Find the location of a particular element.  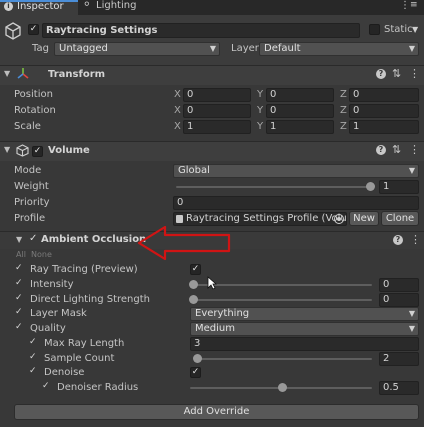

static-checkbox is located at coordinates (374, 29).